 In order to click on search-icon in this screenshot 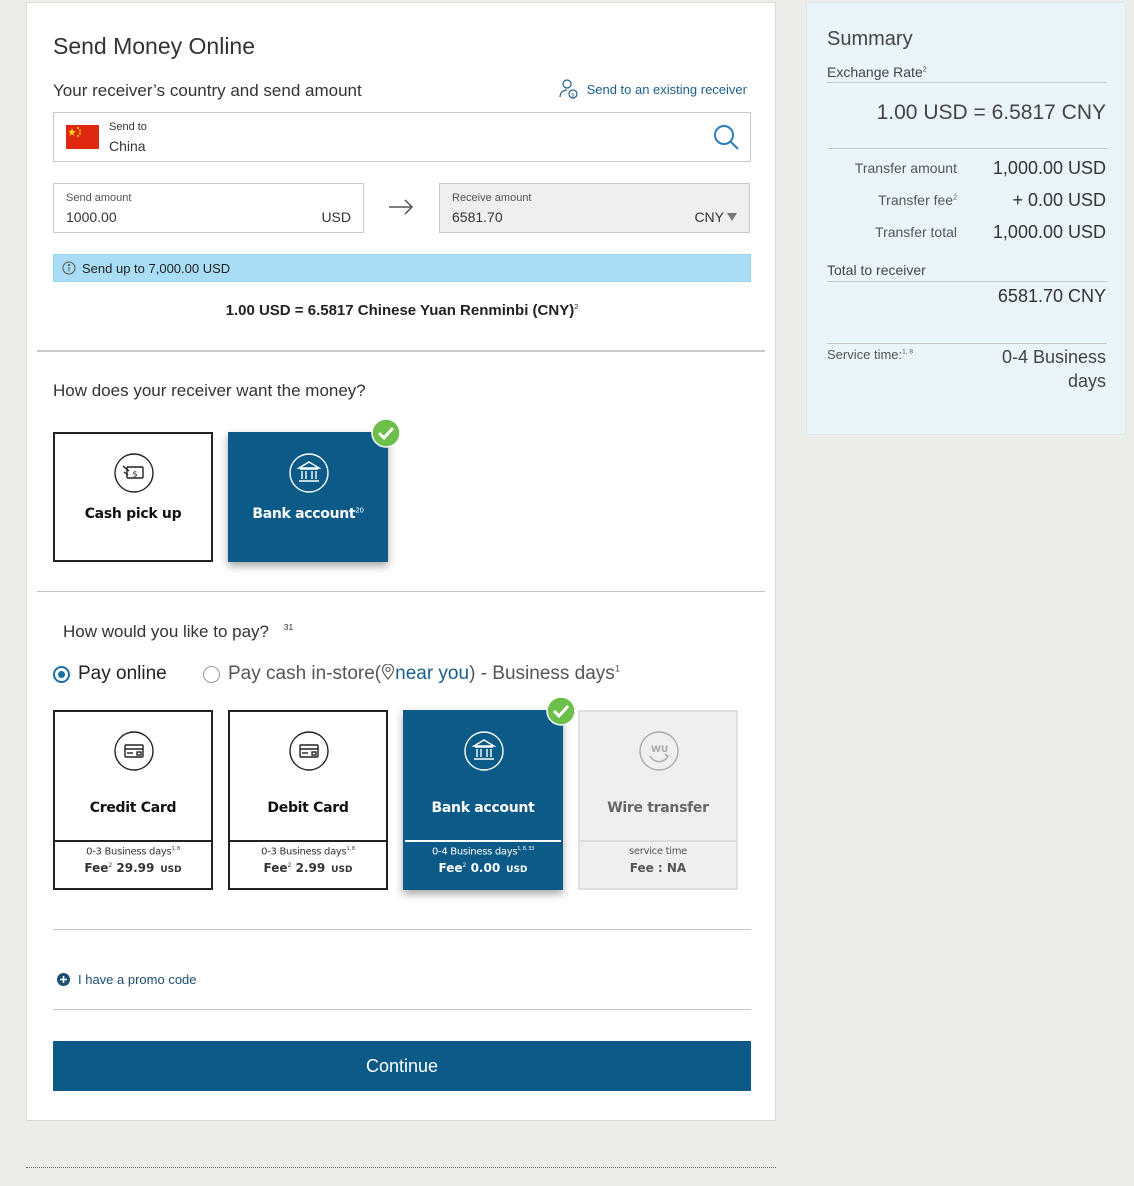, I will do `click(726, 137)`.